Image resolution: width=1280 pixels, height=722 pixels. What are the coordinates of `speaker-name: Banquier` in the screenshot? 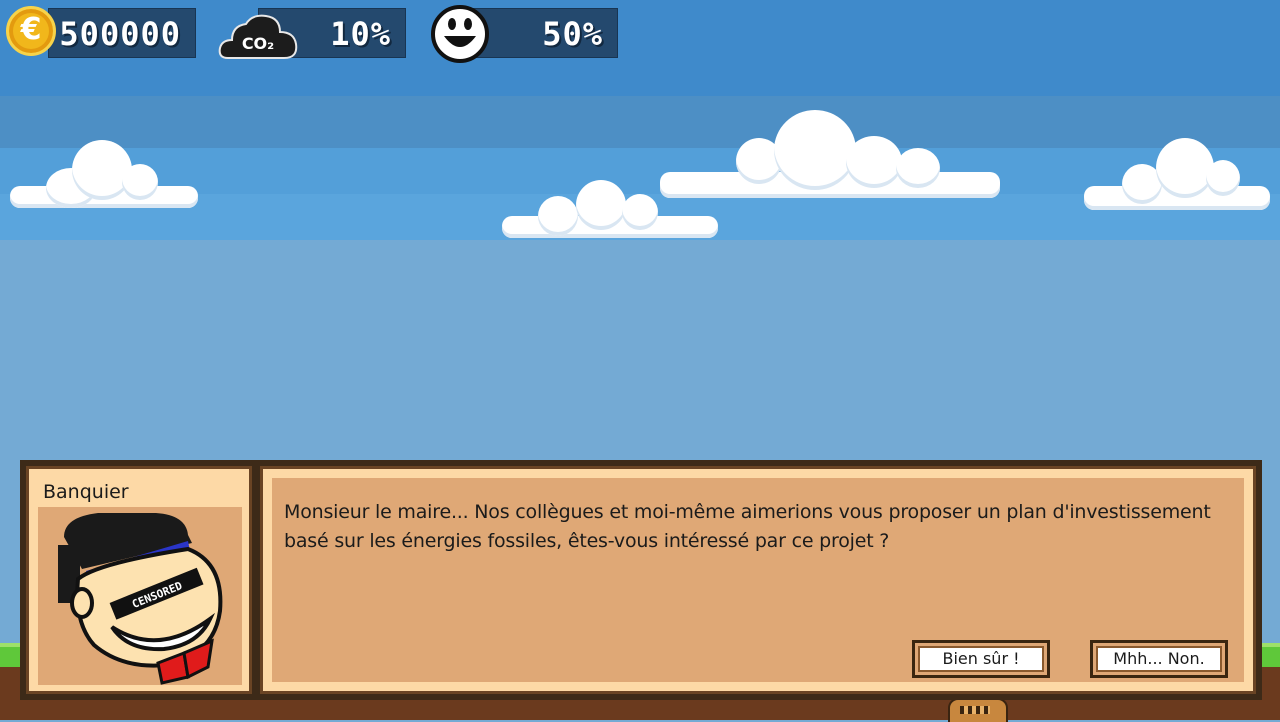 It's located at (86, 492).